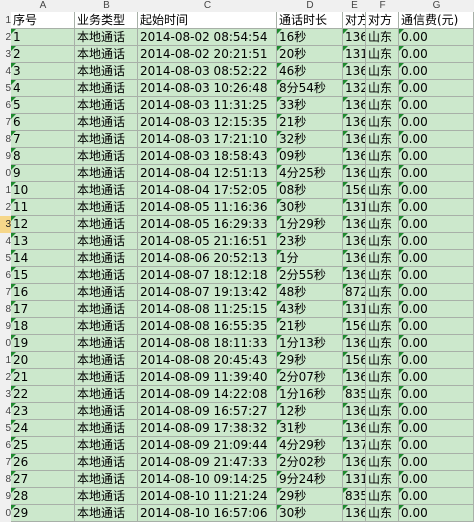 This screenshot has height=522, width=474. Describe the element at coordinates (43, 139) in the screenshot. I see `cell-a: 7` at that location.